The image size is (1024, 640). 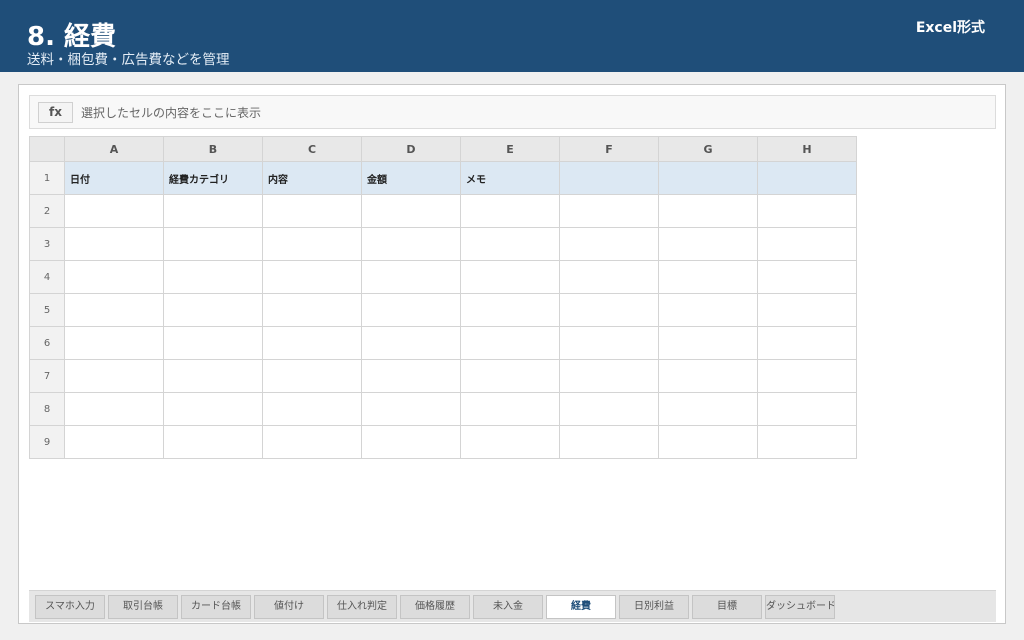 I want to click on row-header: 9, so click(x=47, y=442).